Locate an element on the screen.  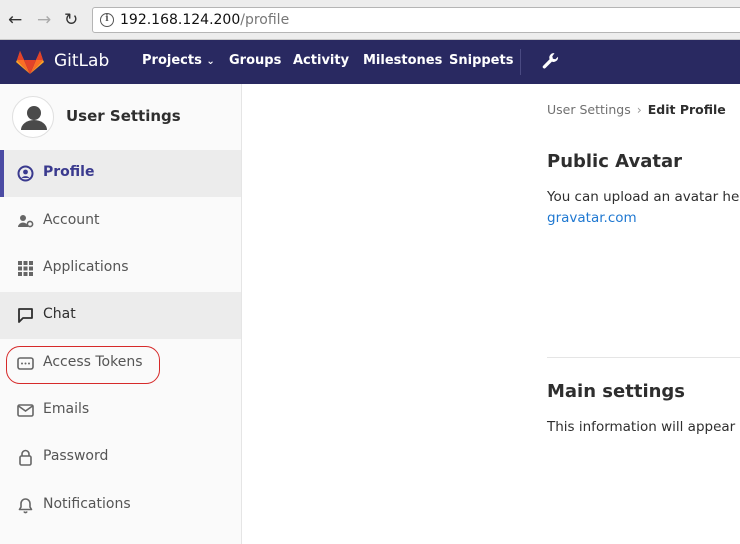
nav-projects-label: Projects is located at coordinates (172, 60).